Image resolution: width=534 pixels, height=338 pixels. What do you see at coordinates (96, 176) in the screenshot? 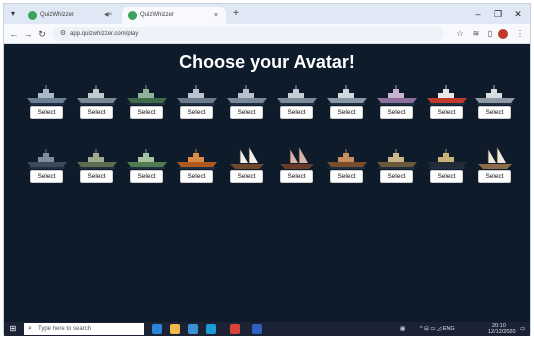
I see `select-button-camo-warship: Select` at bounding box center [96, 176].